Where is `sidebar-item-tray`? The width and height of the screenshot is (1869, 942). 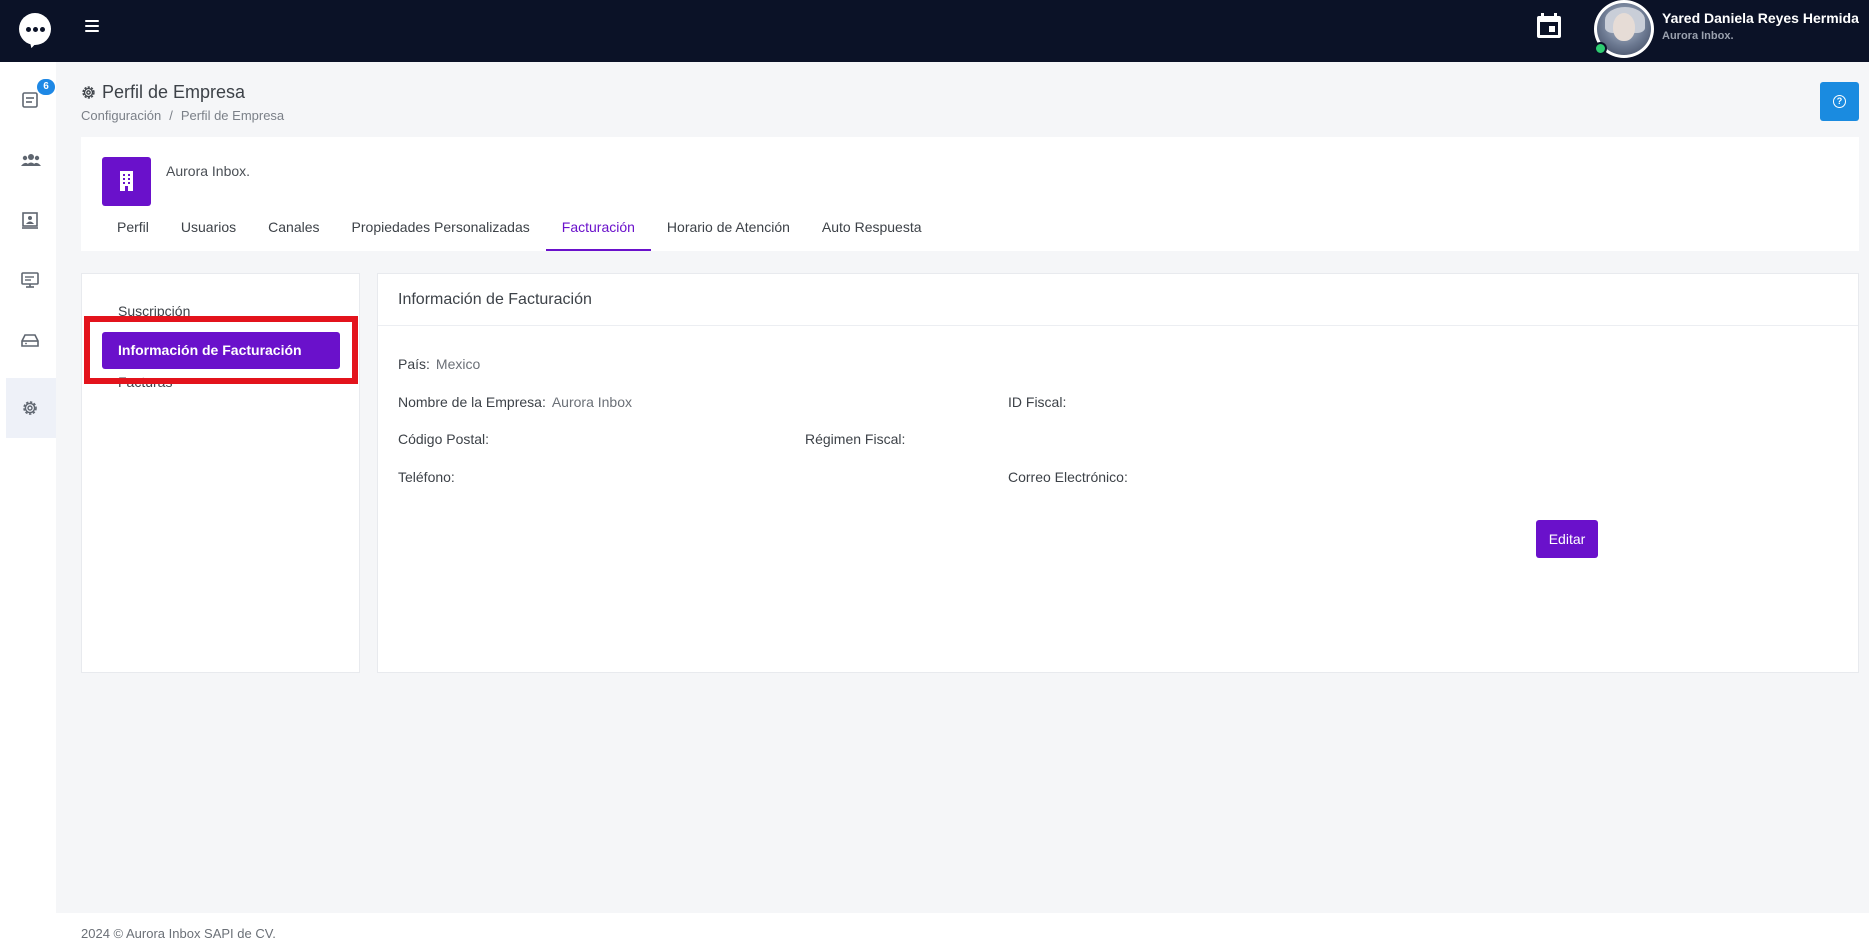 sidebar-item-tray is located at coordinates (31, 340).